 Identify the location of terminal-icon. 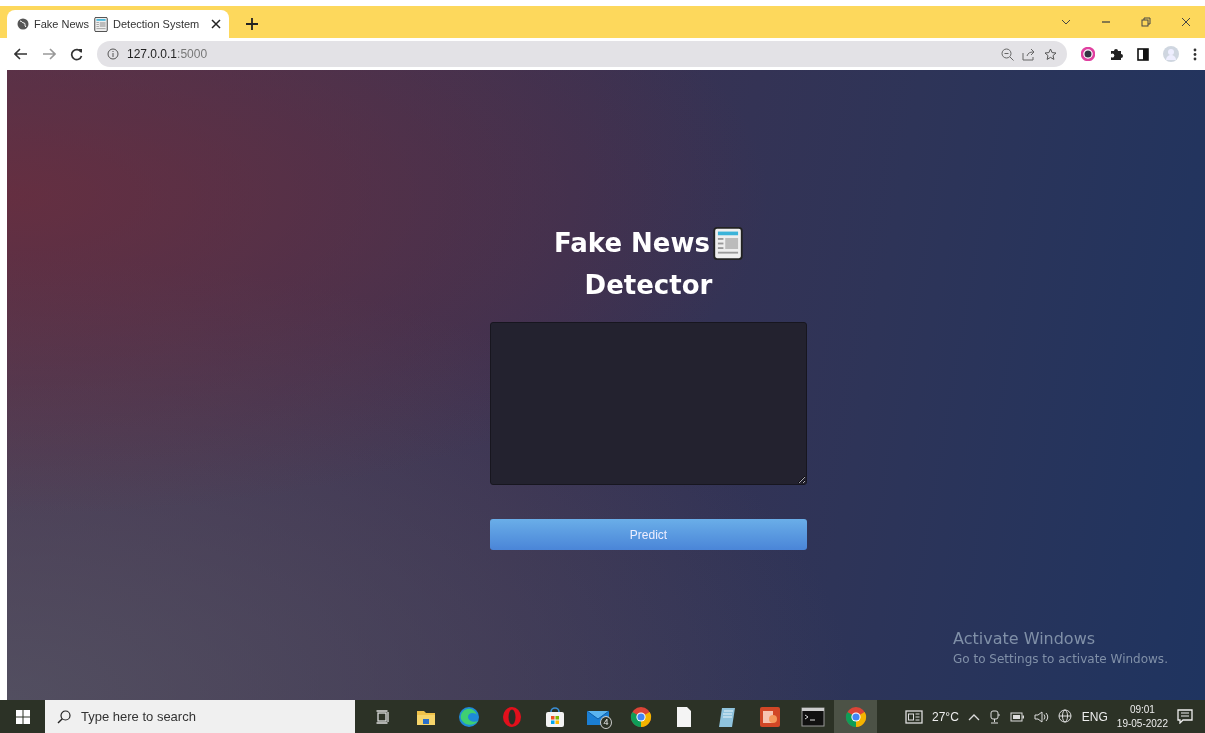
(812, 716).